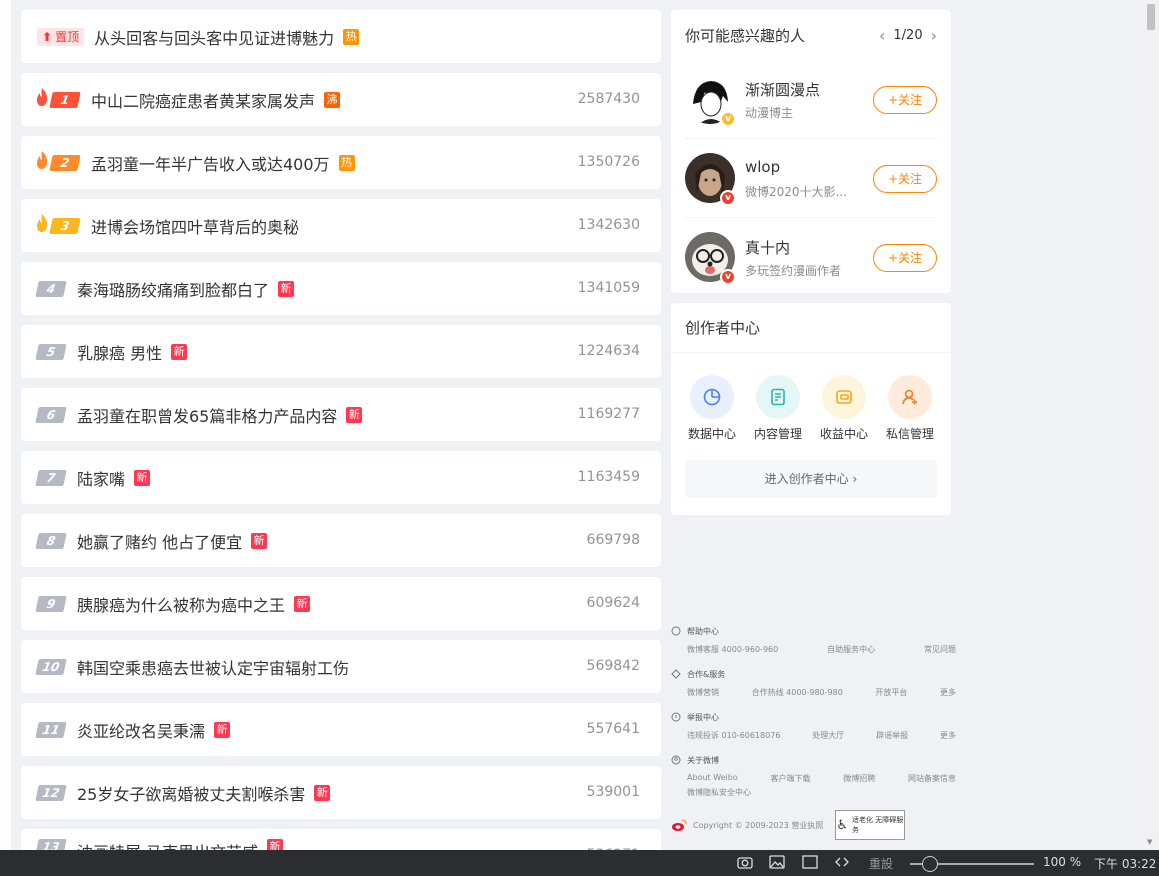 This screenshot has width=1159, height=876. Describe the element at coordinates (173, 289) in the screenshot. I see `hot-search-title: 秦海璐肠绞痛痛到脸都白了` at that location.